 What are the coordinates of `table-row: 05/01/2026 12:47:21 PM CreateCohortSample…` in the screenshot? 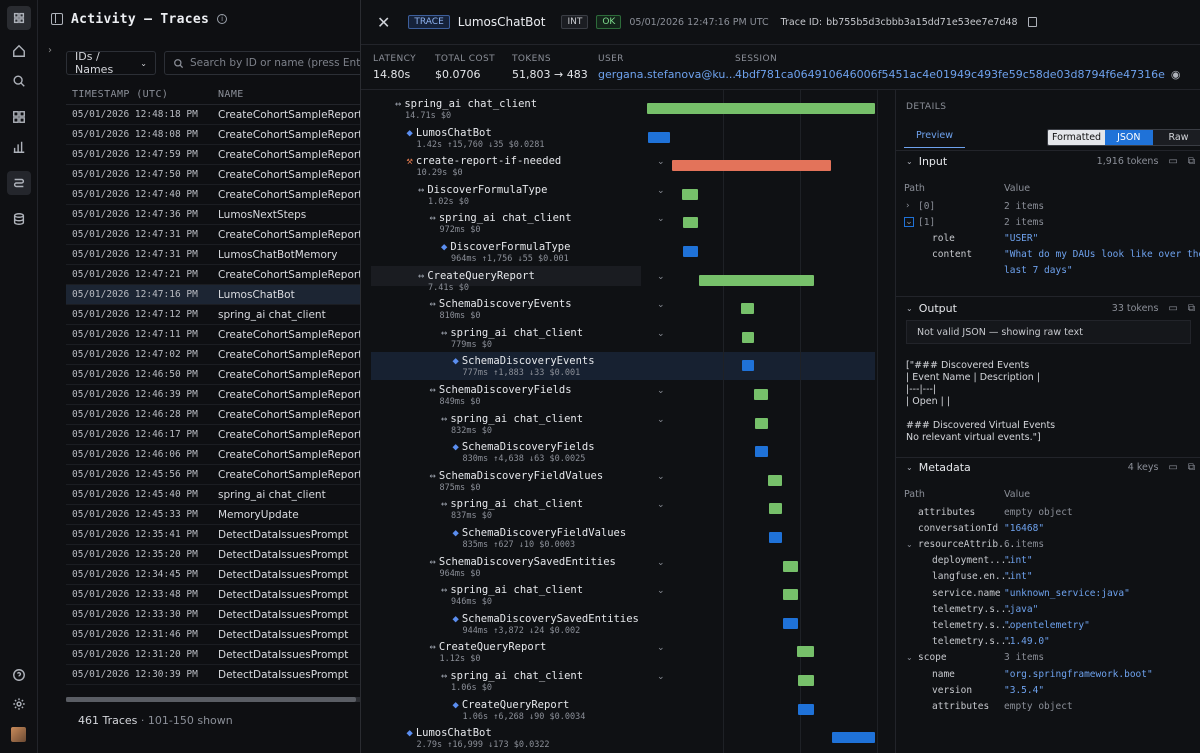 It's located at (213, 275).